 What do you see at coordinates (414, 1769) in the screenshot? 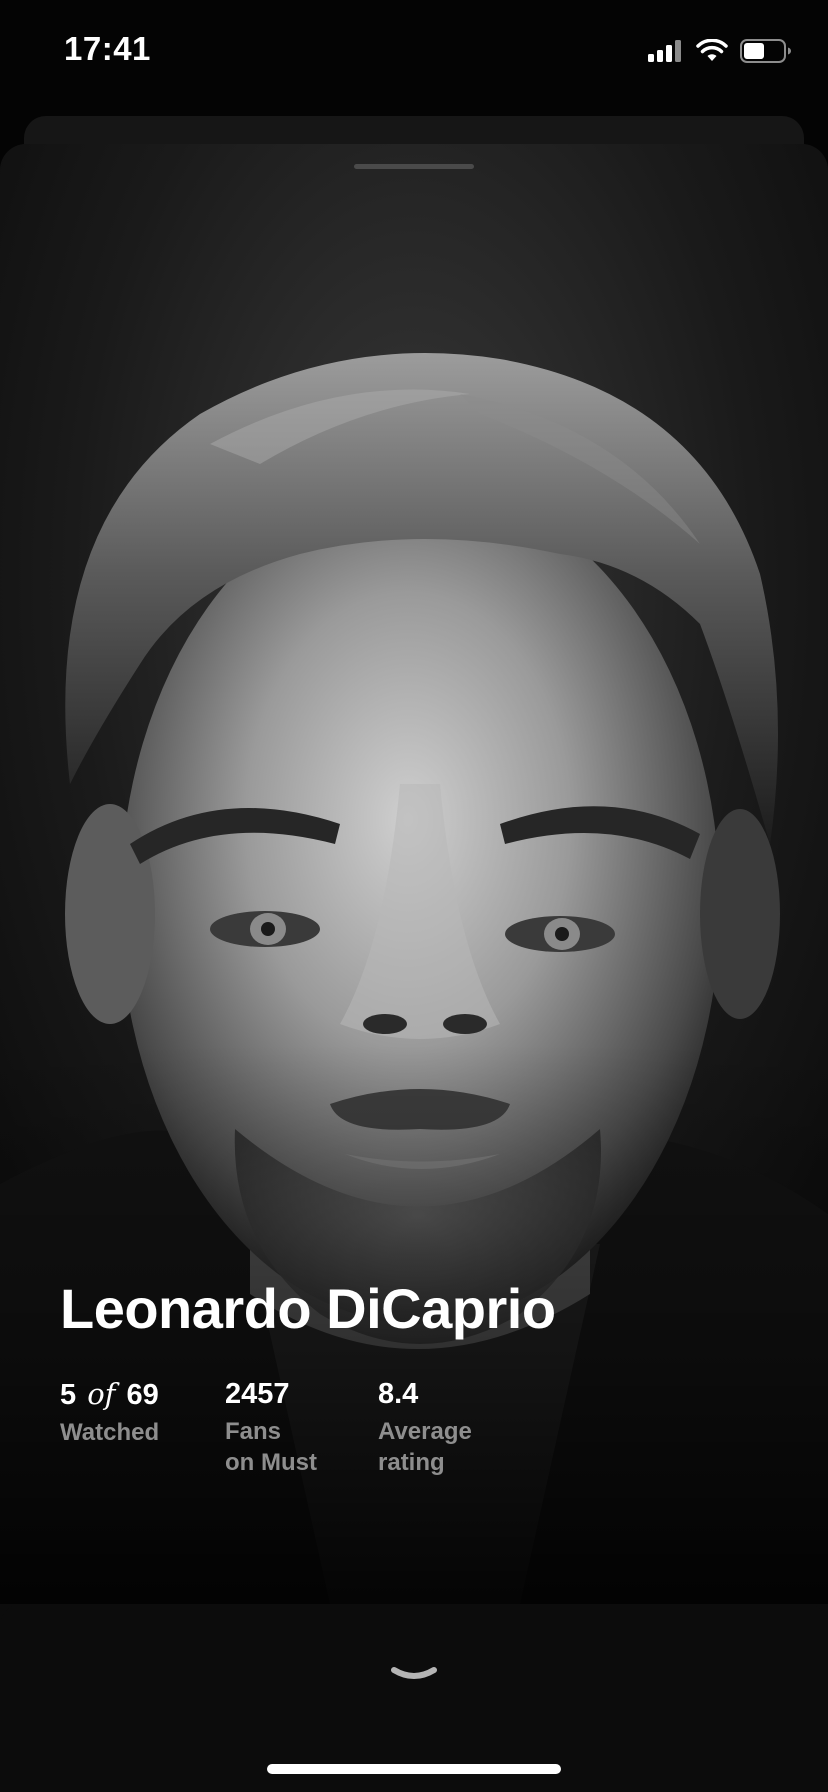
I see `home-indicator` at bounding box center [414, 1769].